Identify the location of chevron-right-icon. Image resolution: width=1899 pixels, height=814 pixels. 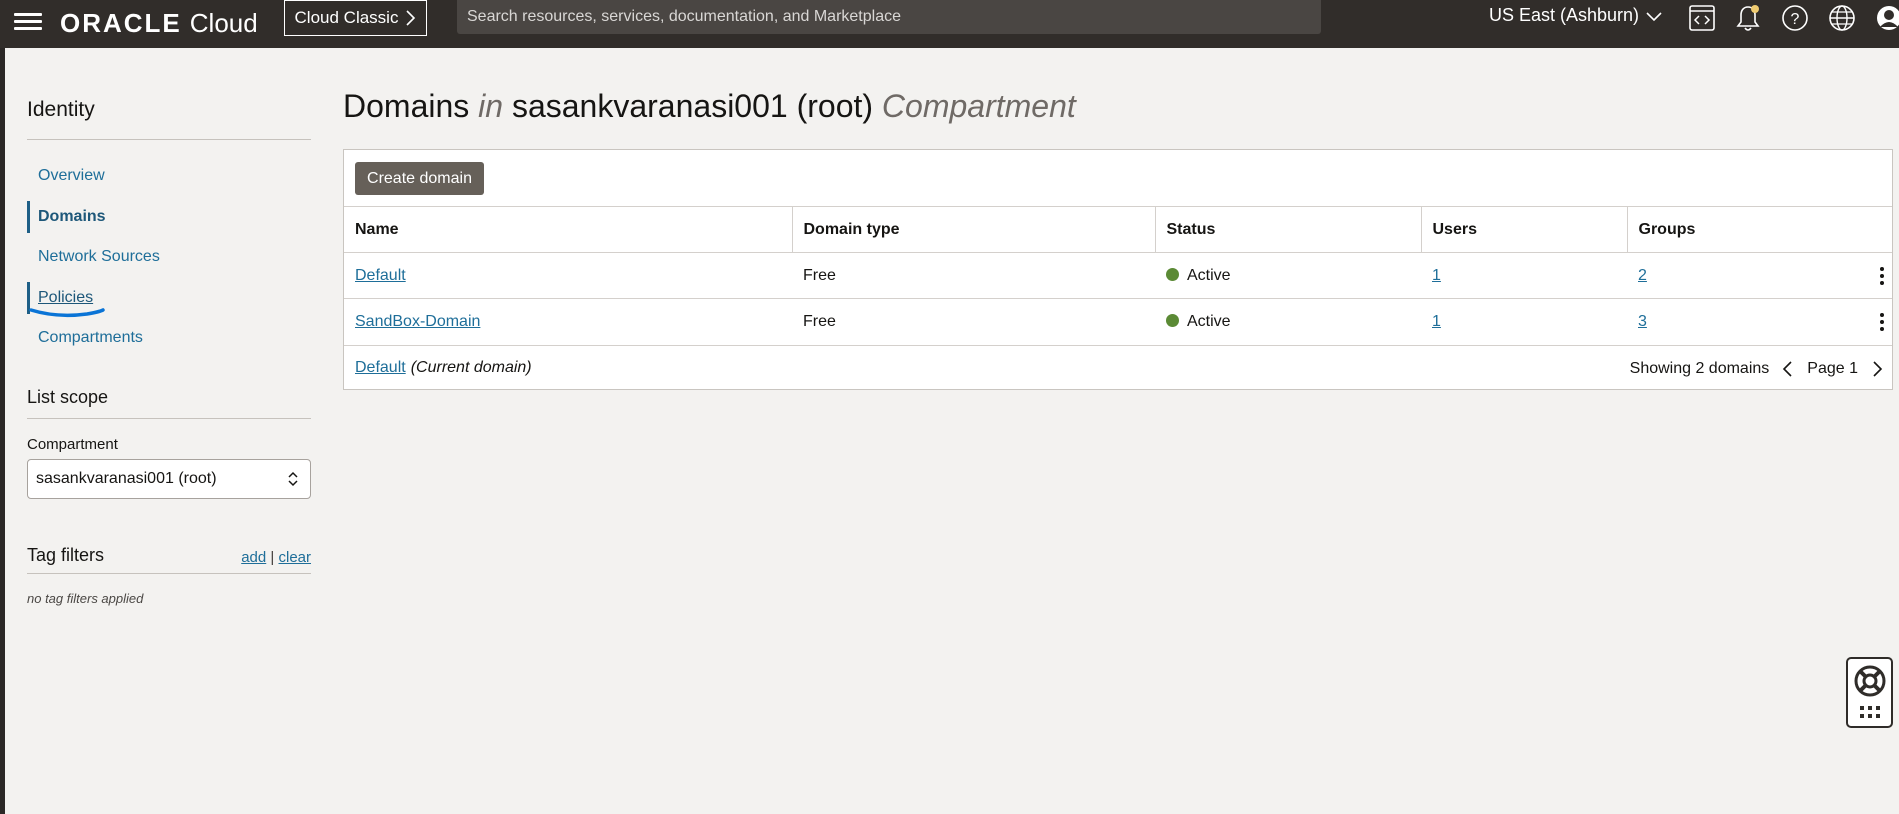
(411, 18).